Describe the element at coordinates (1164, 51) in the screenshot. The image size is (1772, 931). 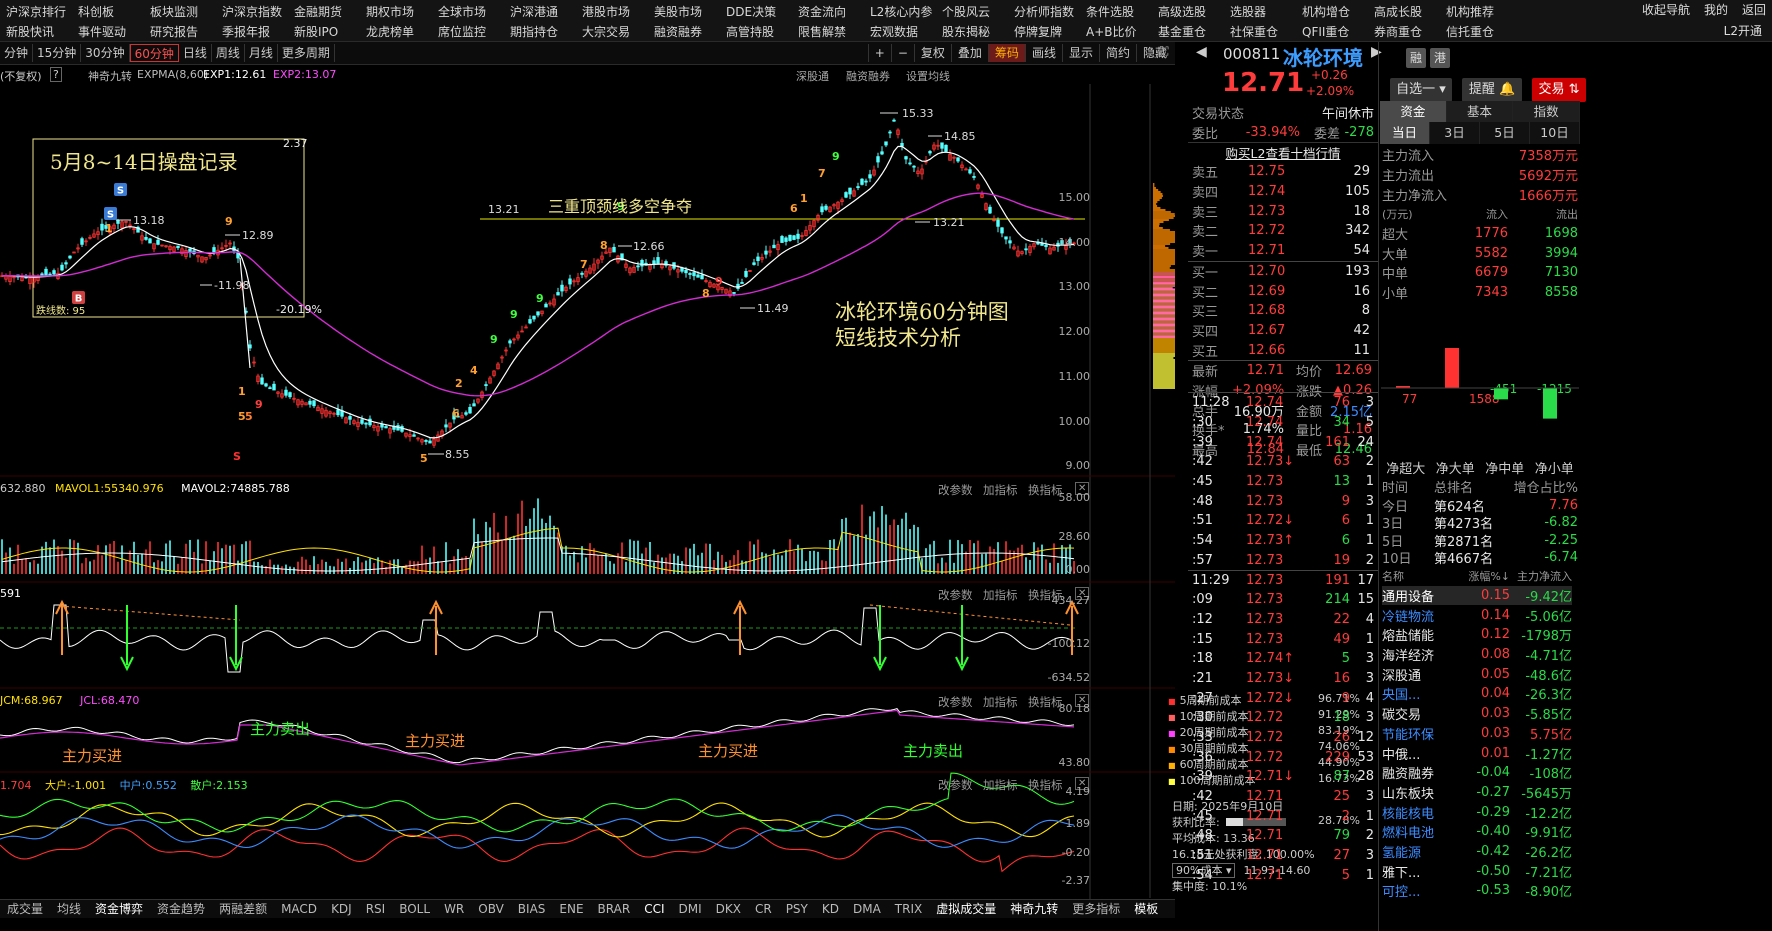
I see `fullscreen-icon: ⛶` at that location.